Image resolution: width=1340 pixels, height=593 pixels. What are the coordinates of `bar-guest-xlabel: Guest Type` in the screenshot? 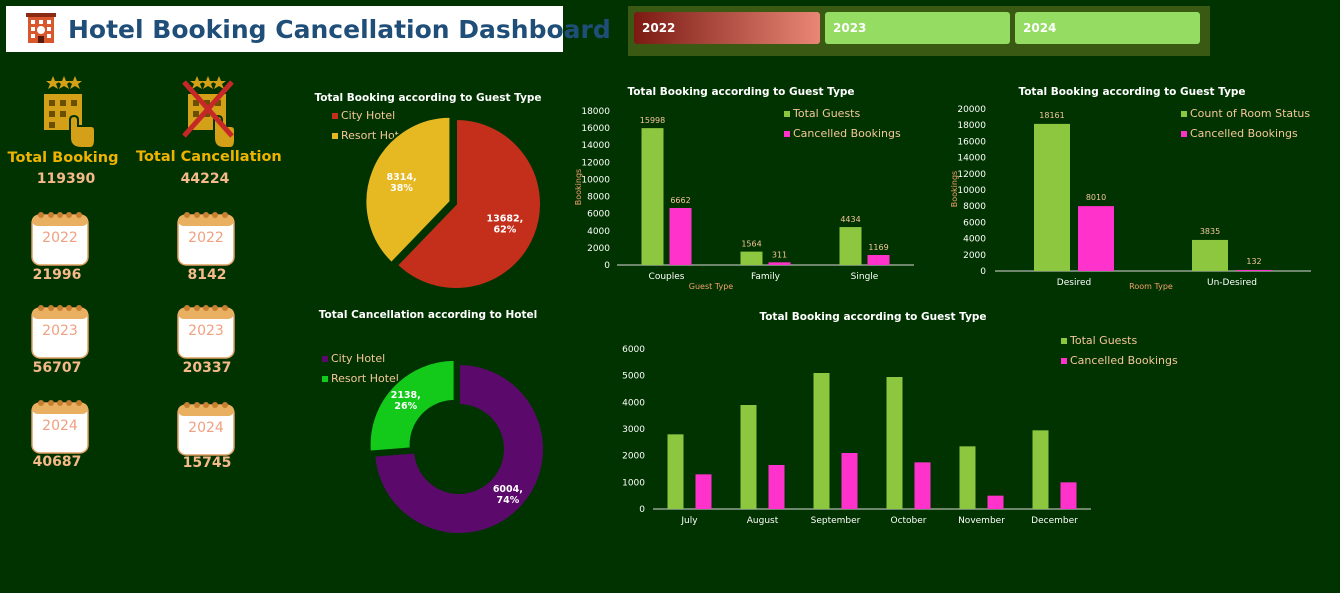 It's located at (711, 286).